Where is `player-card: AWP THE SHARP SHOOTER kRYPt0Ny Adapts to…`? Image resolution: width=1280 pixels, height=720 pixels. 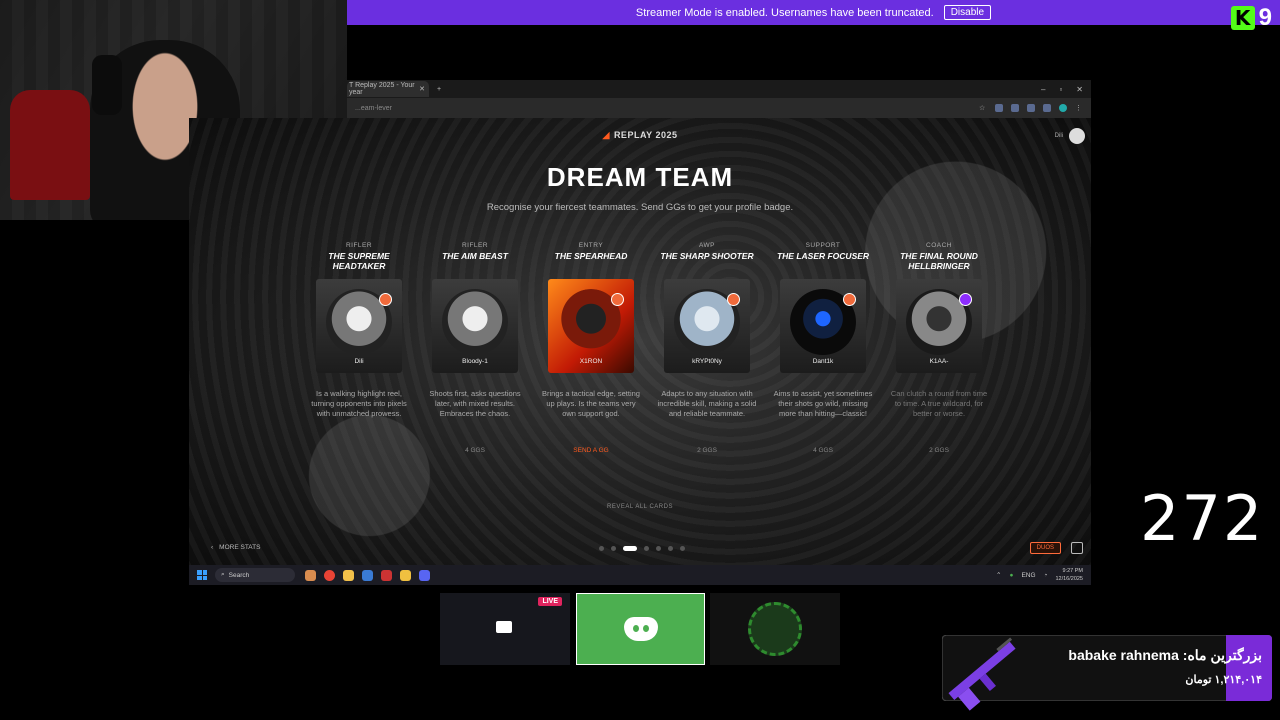 player-card: AWP THE SHARP SHOOTER kRYPt0Ny Adapts to… is located at coordinates (707, 348).